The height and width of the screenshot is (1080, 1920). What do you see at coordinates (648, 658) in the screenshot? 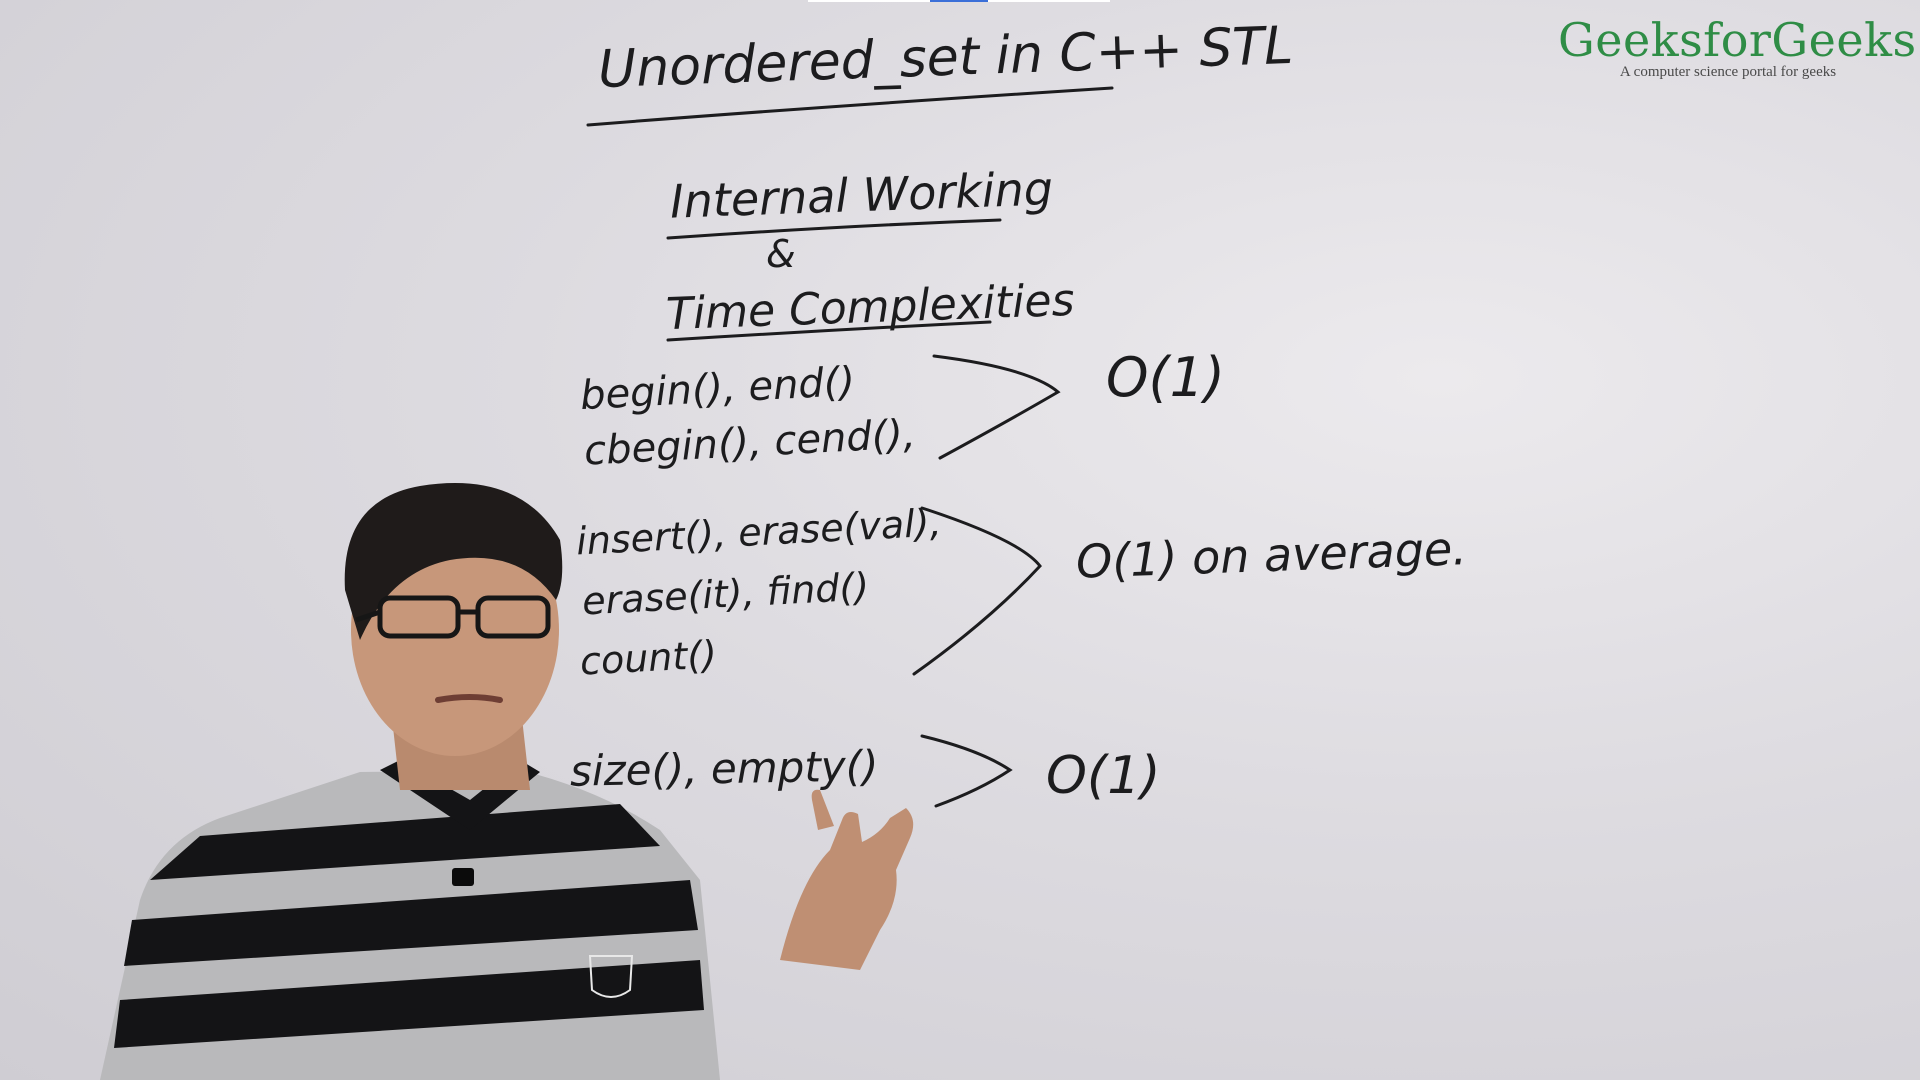
I see `group2-line3: count()` at bounding box center [648, 658].